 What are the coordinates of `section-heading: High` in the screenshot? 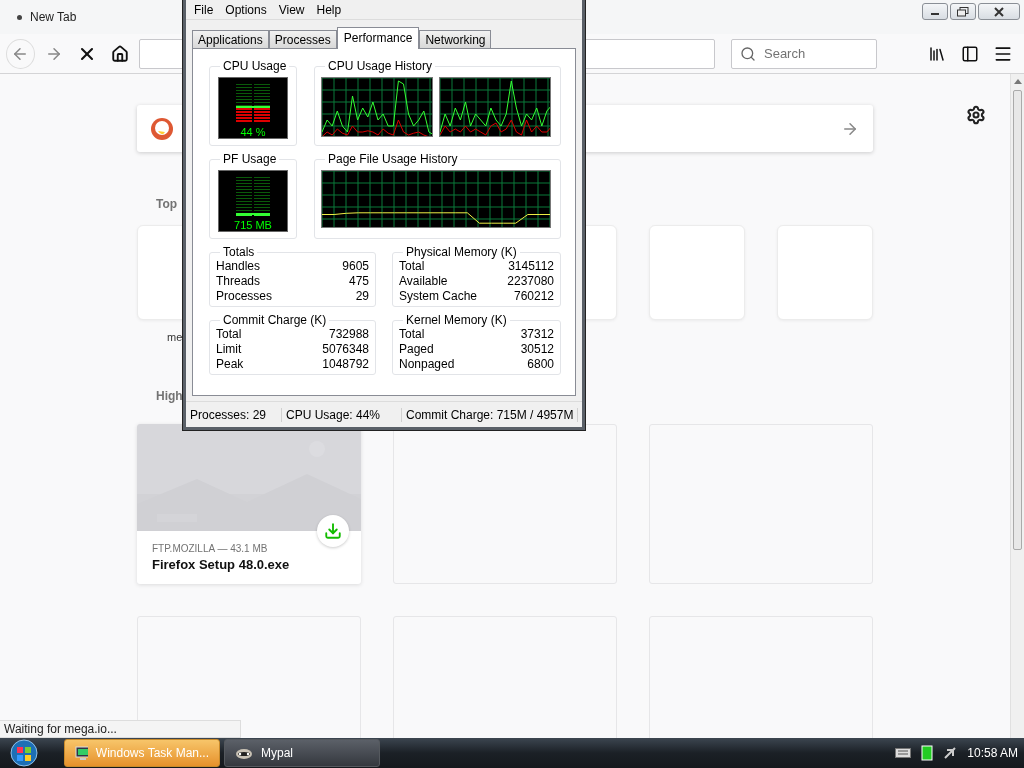 It's located at (169, 396).